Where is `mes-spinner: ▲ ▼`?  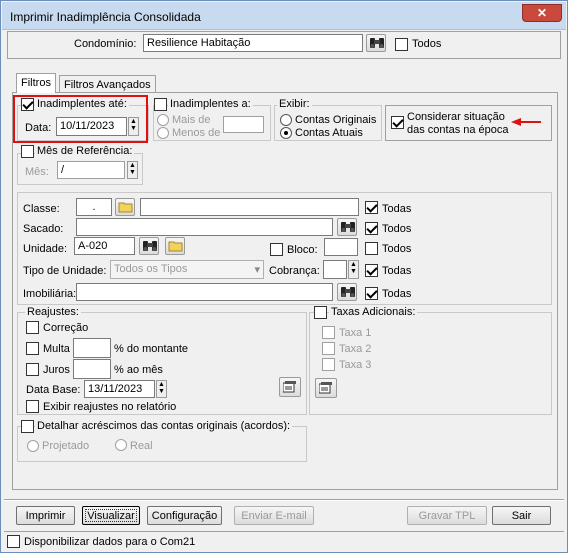 mes-spinner: ▲ ▼ is located at coordinates (132, 170).